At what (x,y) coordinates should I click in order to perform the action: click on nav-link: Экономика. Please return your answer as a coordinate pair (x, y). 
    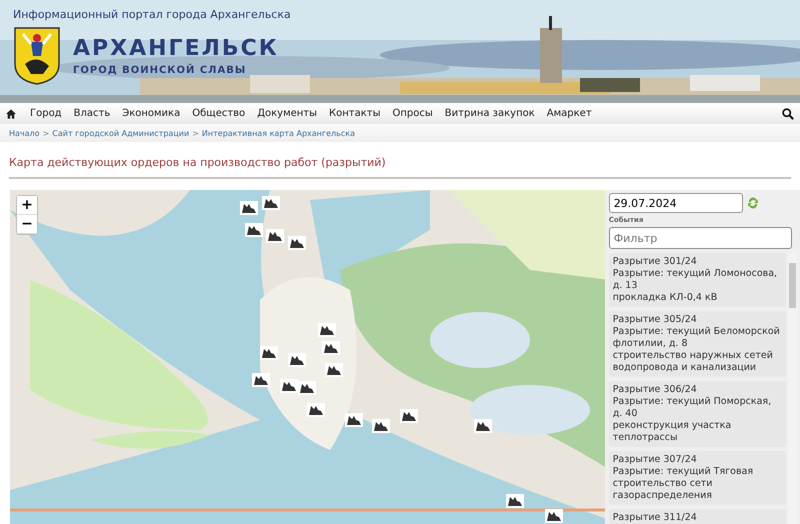
    Looking at the image, I should click on (151, 113).